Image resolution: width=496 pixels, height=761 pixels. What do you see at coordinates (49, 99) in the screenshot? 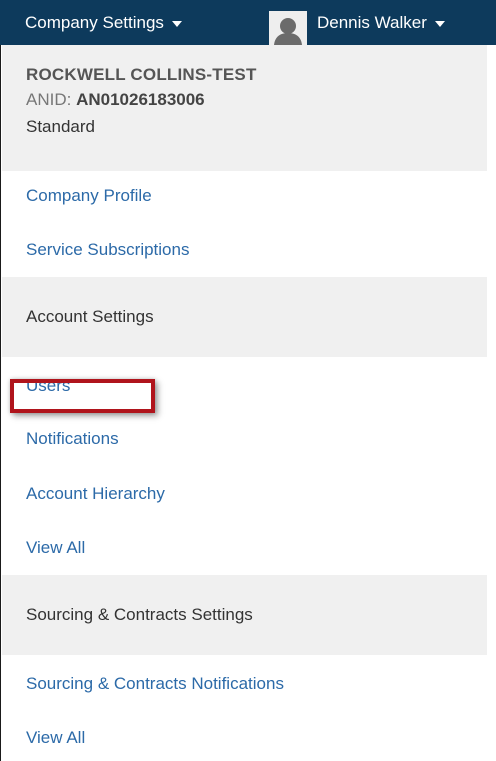
I see `anid-label: ANID:` at bounding box center [49, 99].